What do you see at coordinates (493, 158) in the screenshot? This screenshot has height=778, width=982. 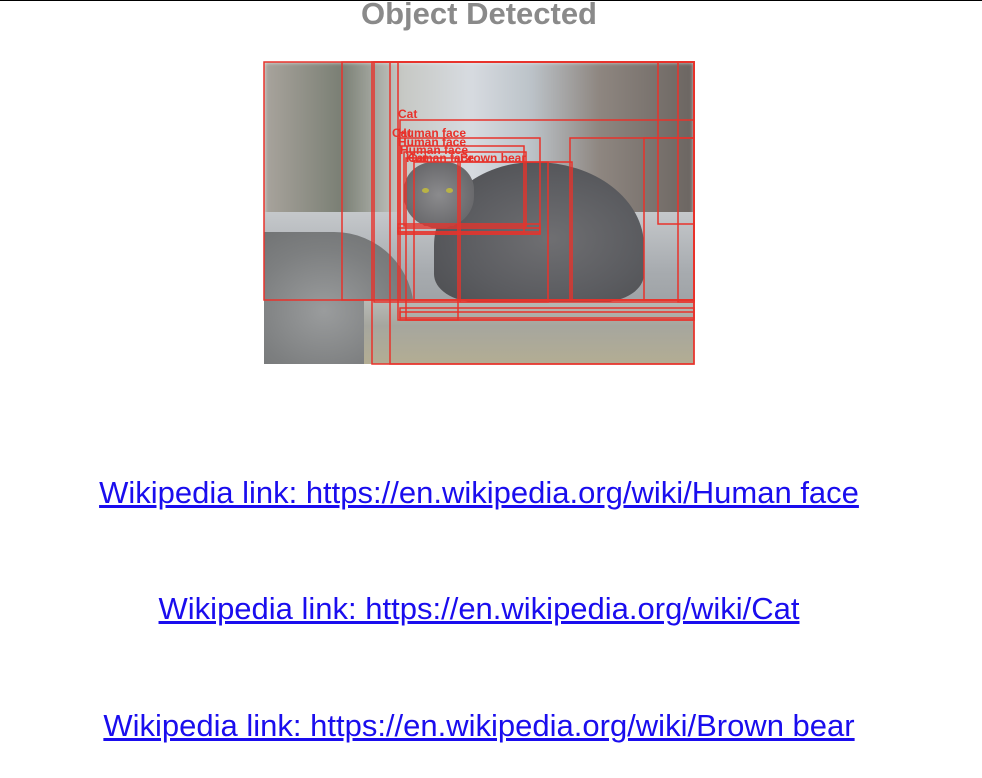 I see `detection-label: Brown bear` at bounding box center [493, 158].